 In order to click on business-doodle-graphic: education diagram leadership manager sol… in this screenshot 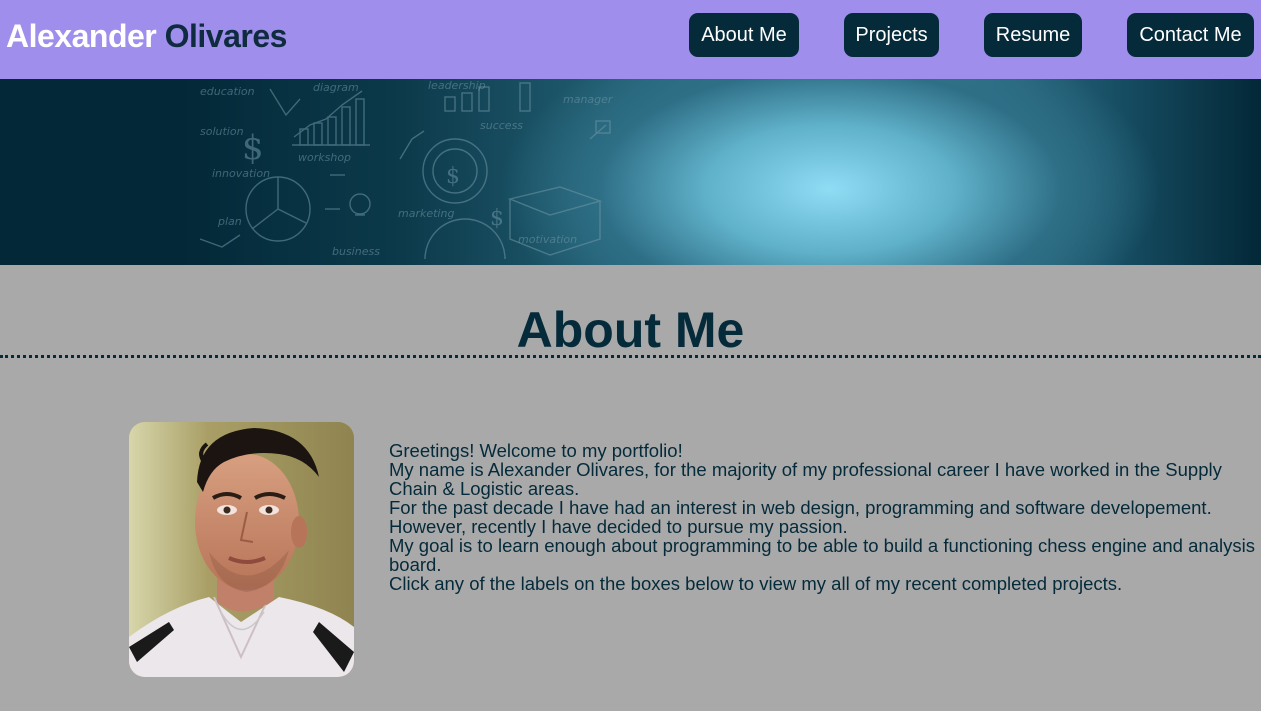, I will do `click(406, 169)`.